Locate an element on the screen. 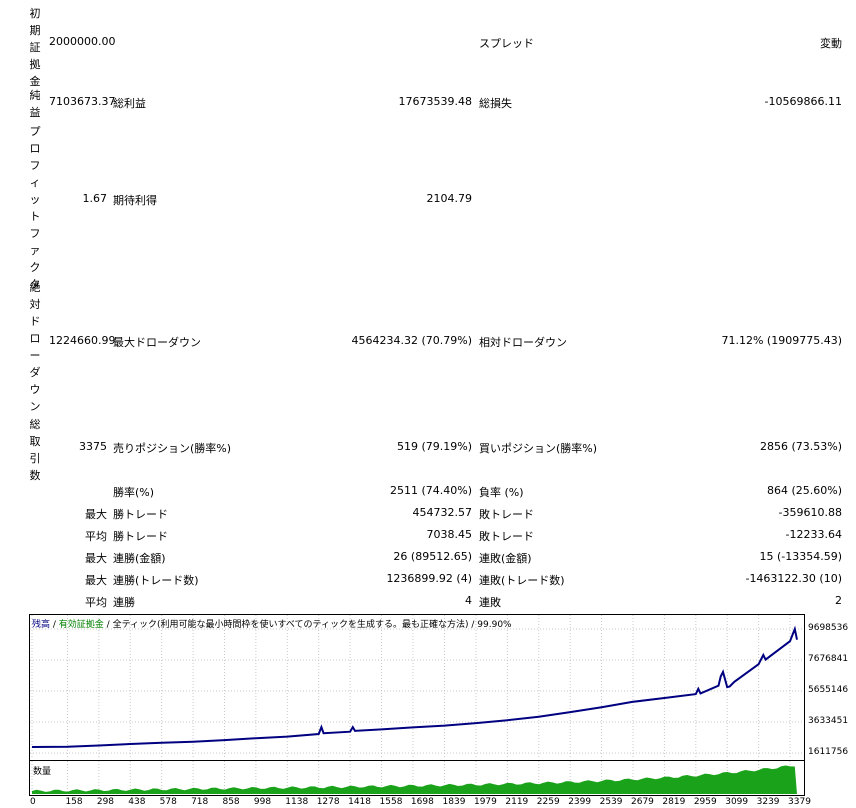 The height and width of the screenshot is (808, 856). x-tick-label: 0 is located at coordinates (33, 802).